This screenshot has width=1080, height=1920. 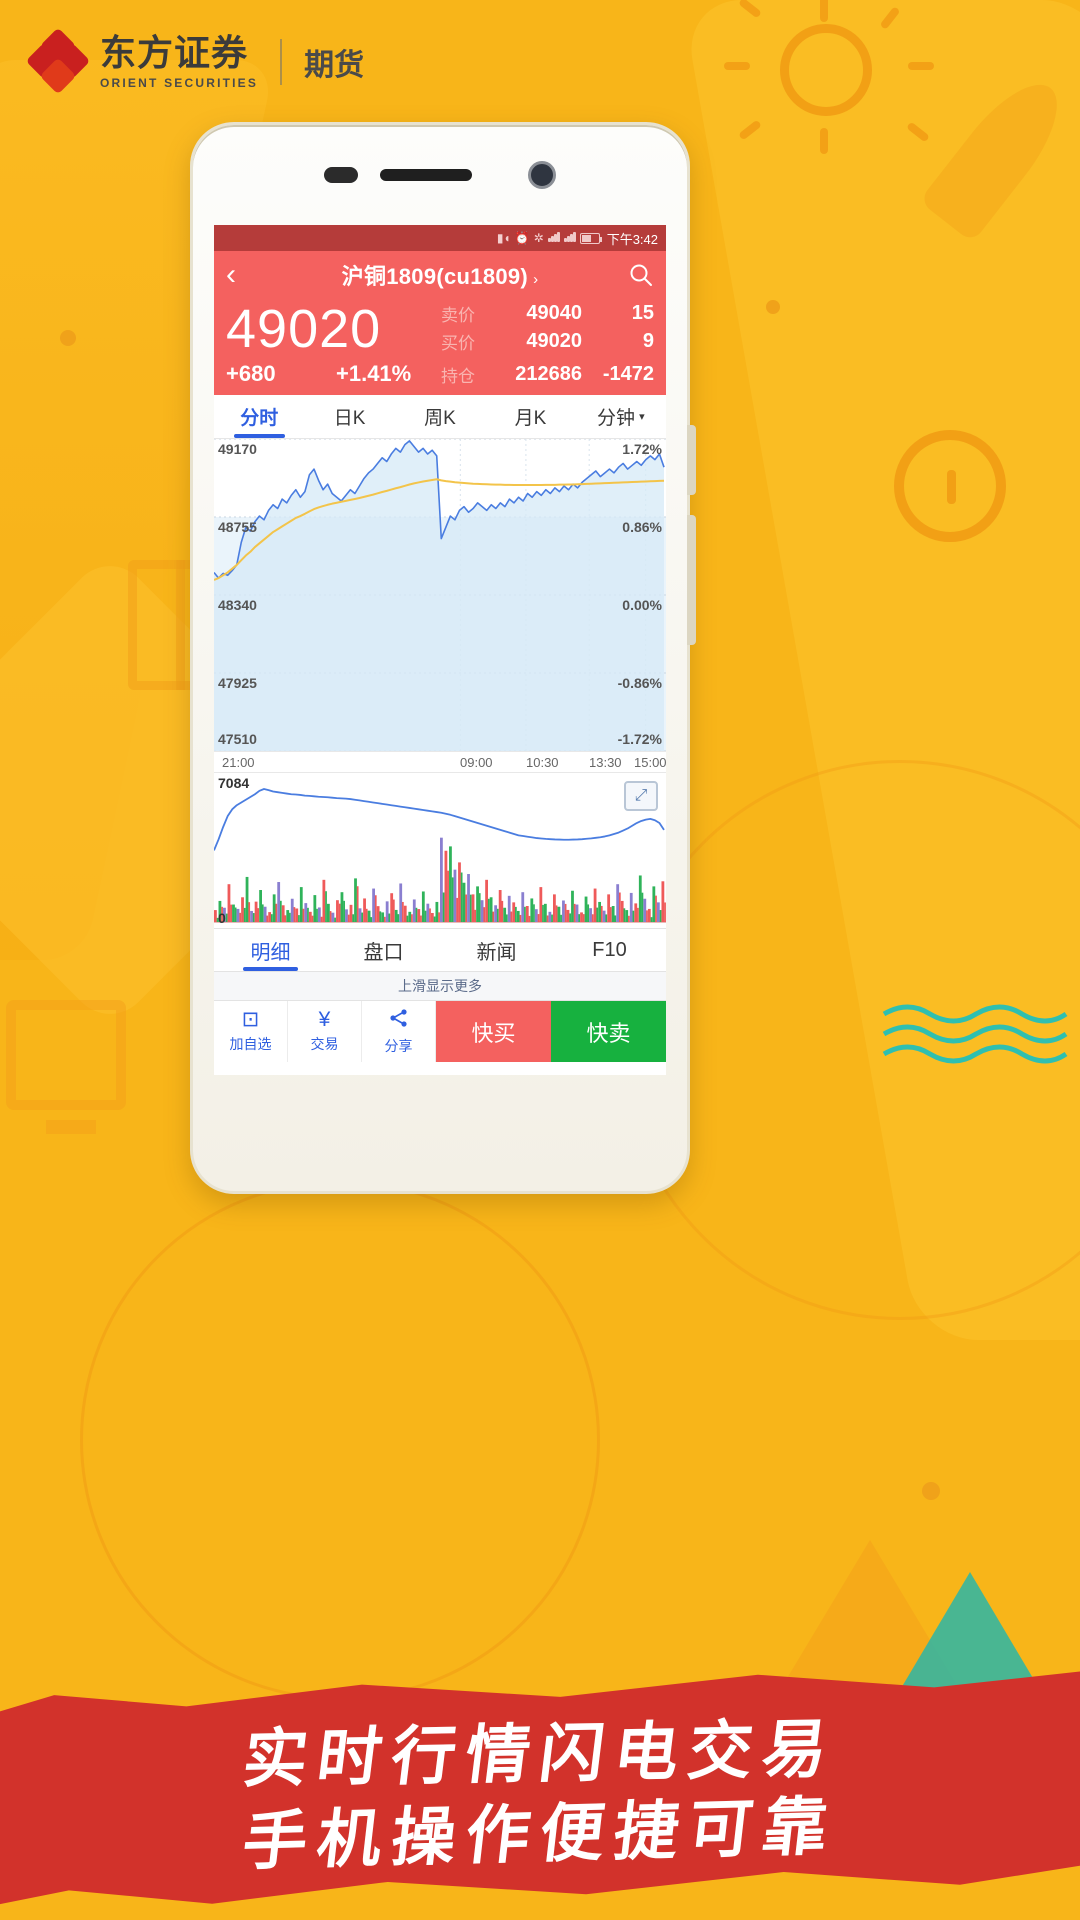 I want to click on expand-chart-icon: ⤢, so click(x=641, y=796).